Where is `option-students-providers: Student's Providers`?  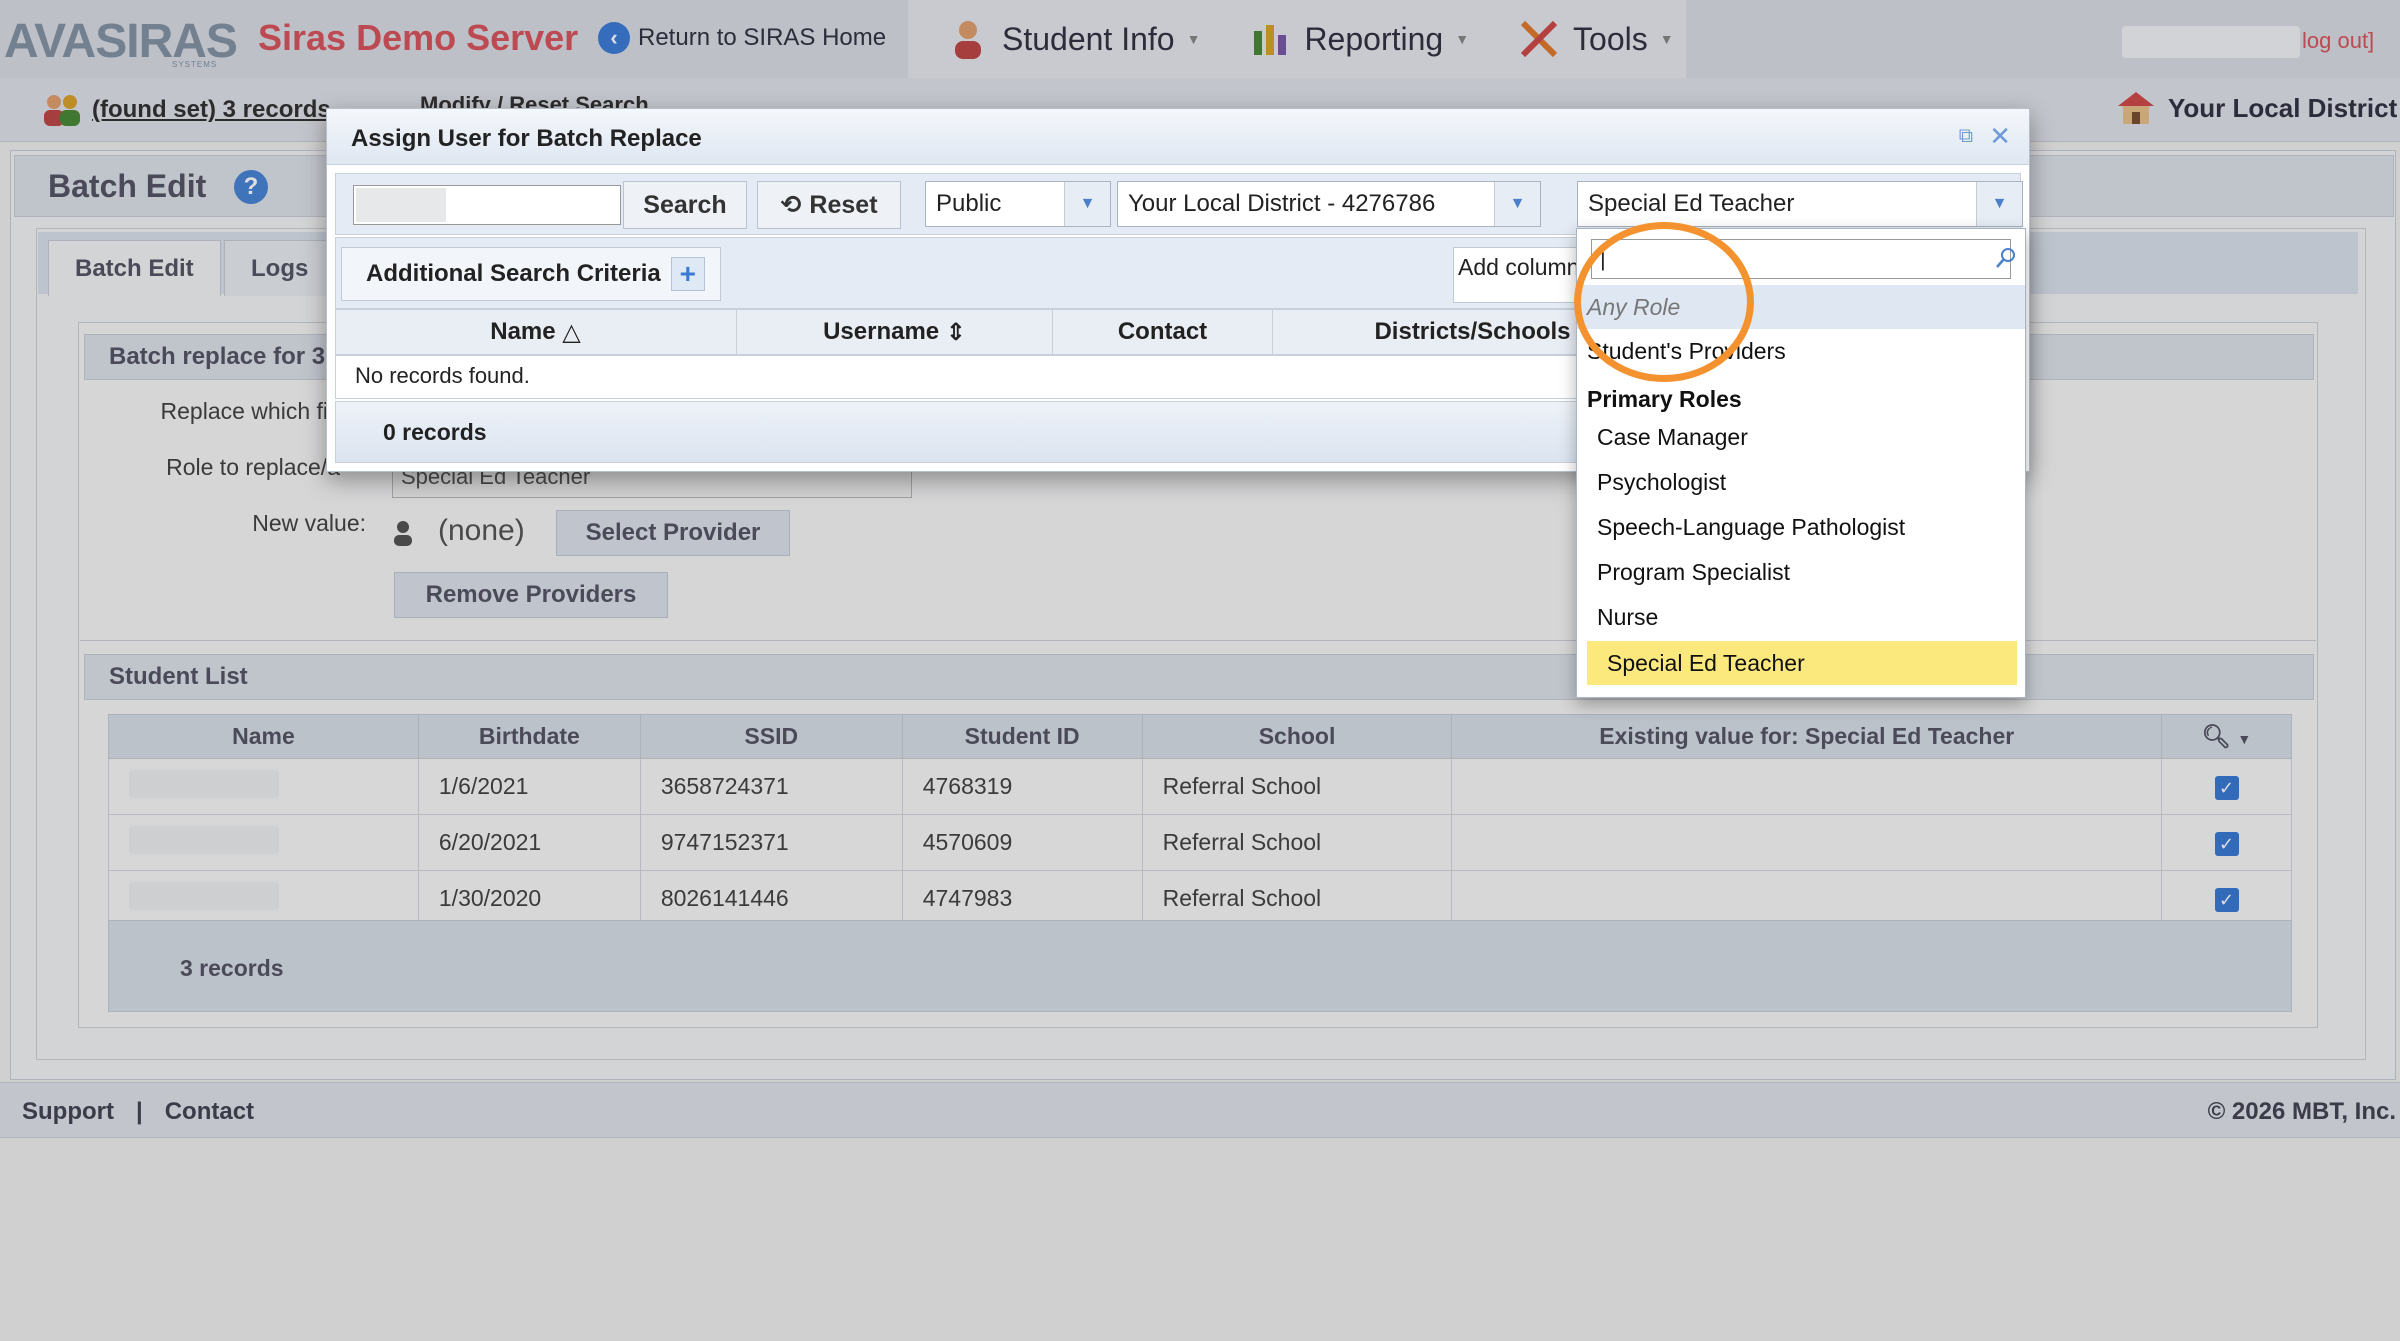 option-students-providers: Student's Providers is located at coordinates (1801, 351).